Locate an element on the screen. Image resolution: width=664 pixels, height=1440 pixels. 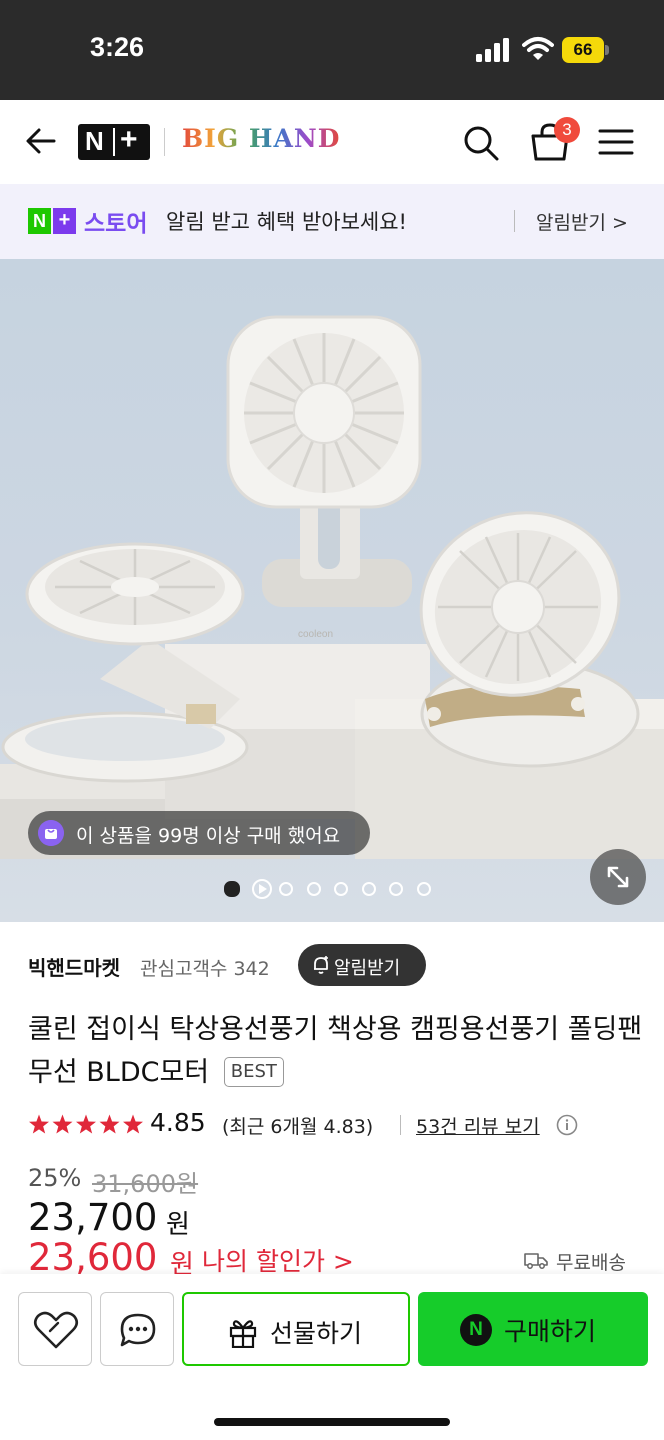
home-indicator is located at coordinates (332, 1422).